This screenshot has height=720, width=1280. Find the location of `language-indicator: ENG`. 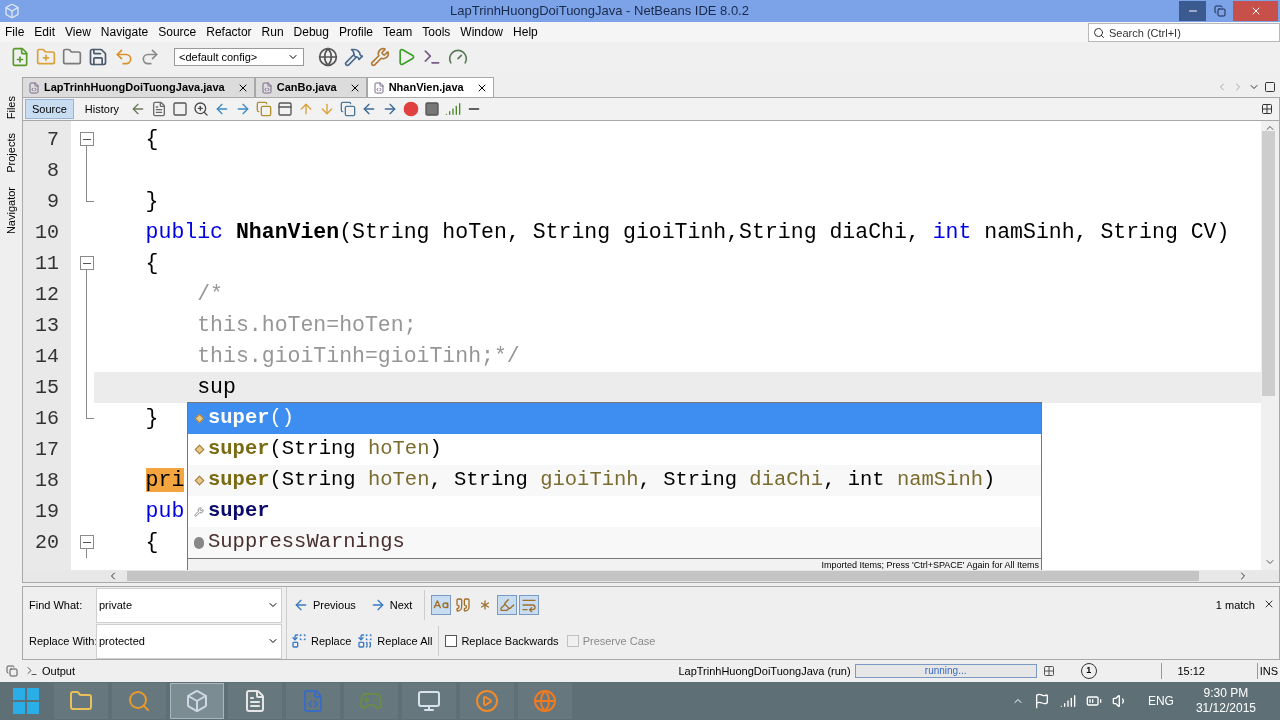

language-indicator: ENG is located at coordinates (1160, 701).